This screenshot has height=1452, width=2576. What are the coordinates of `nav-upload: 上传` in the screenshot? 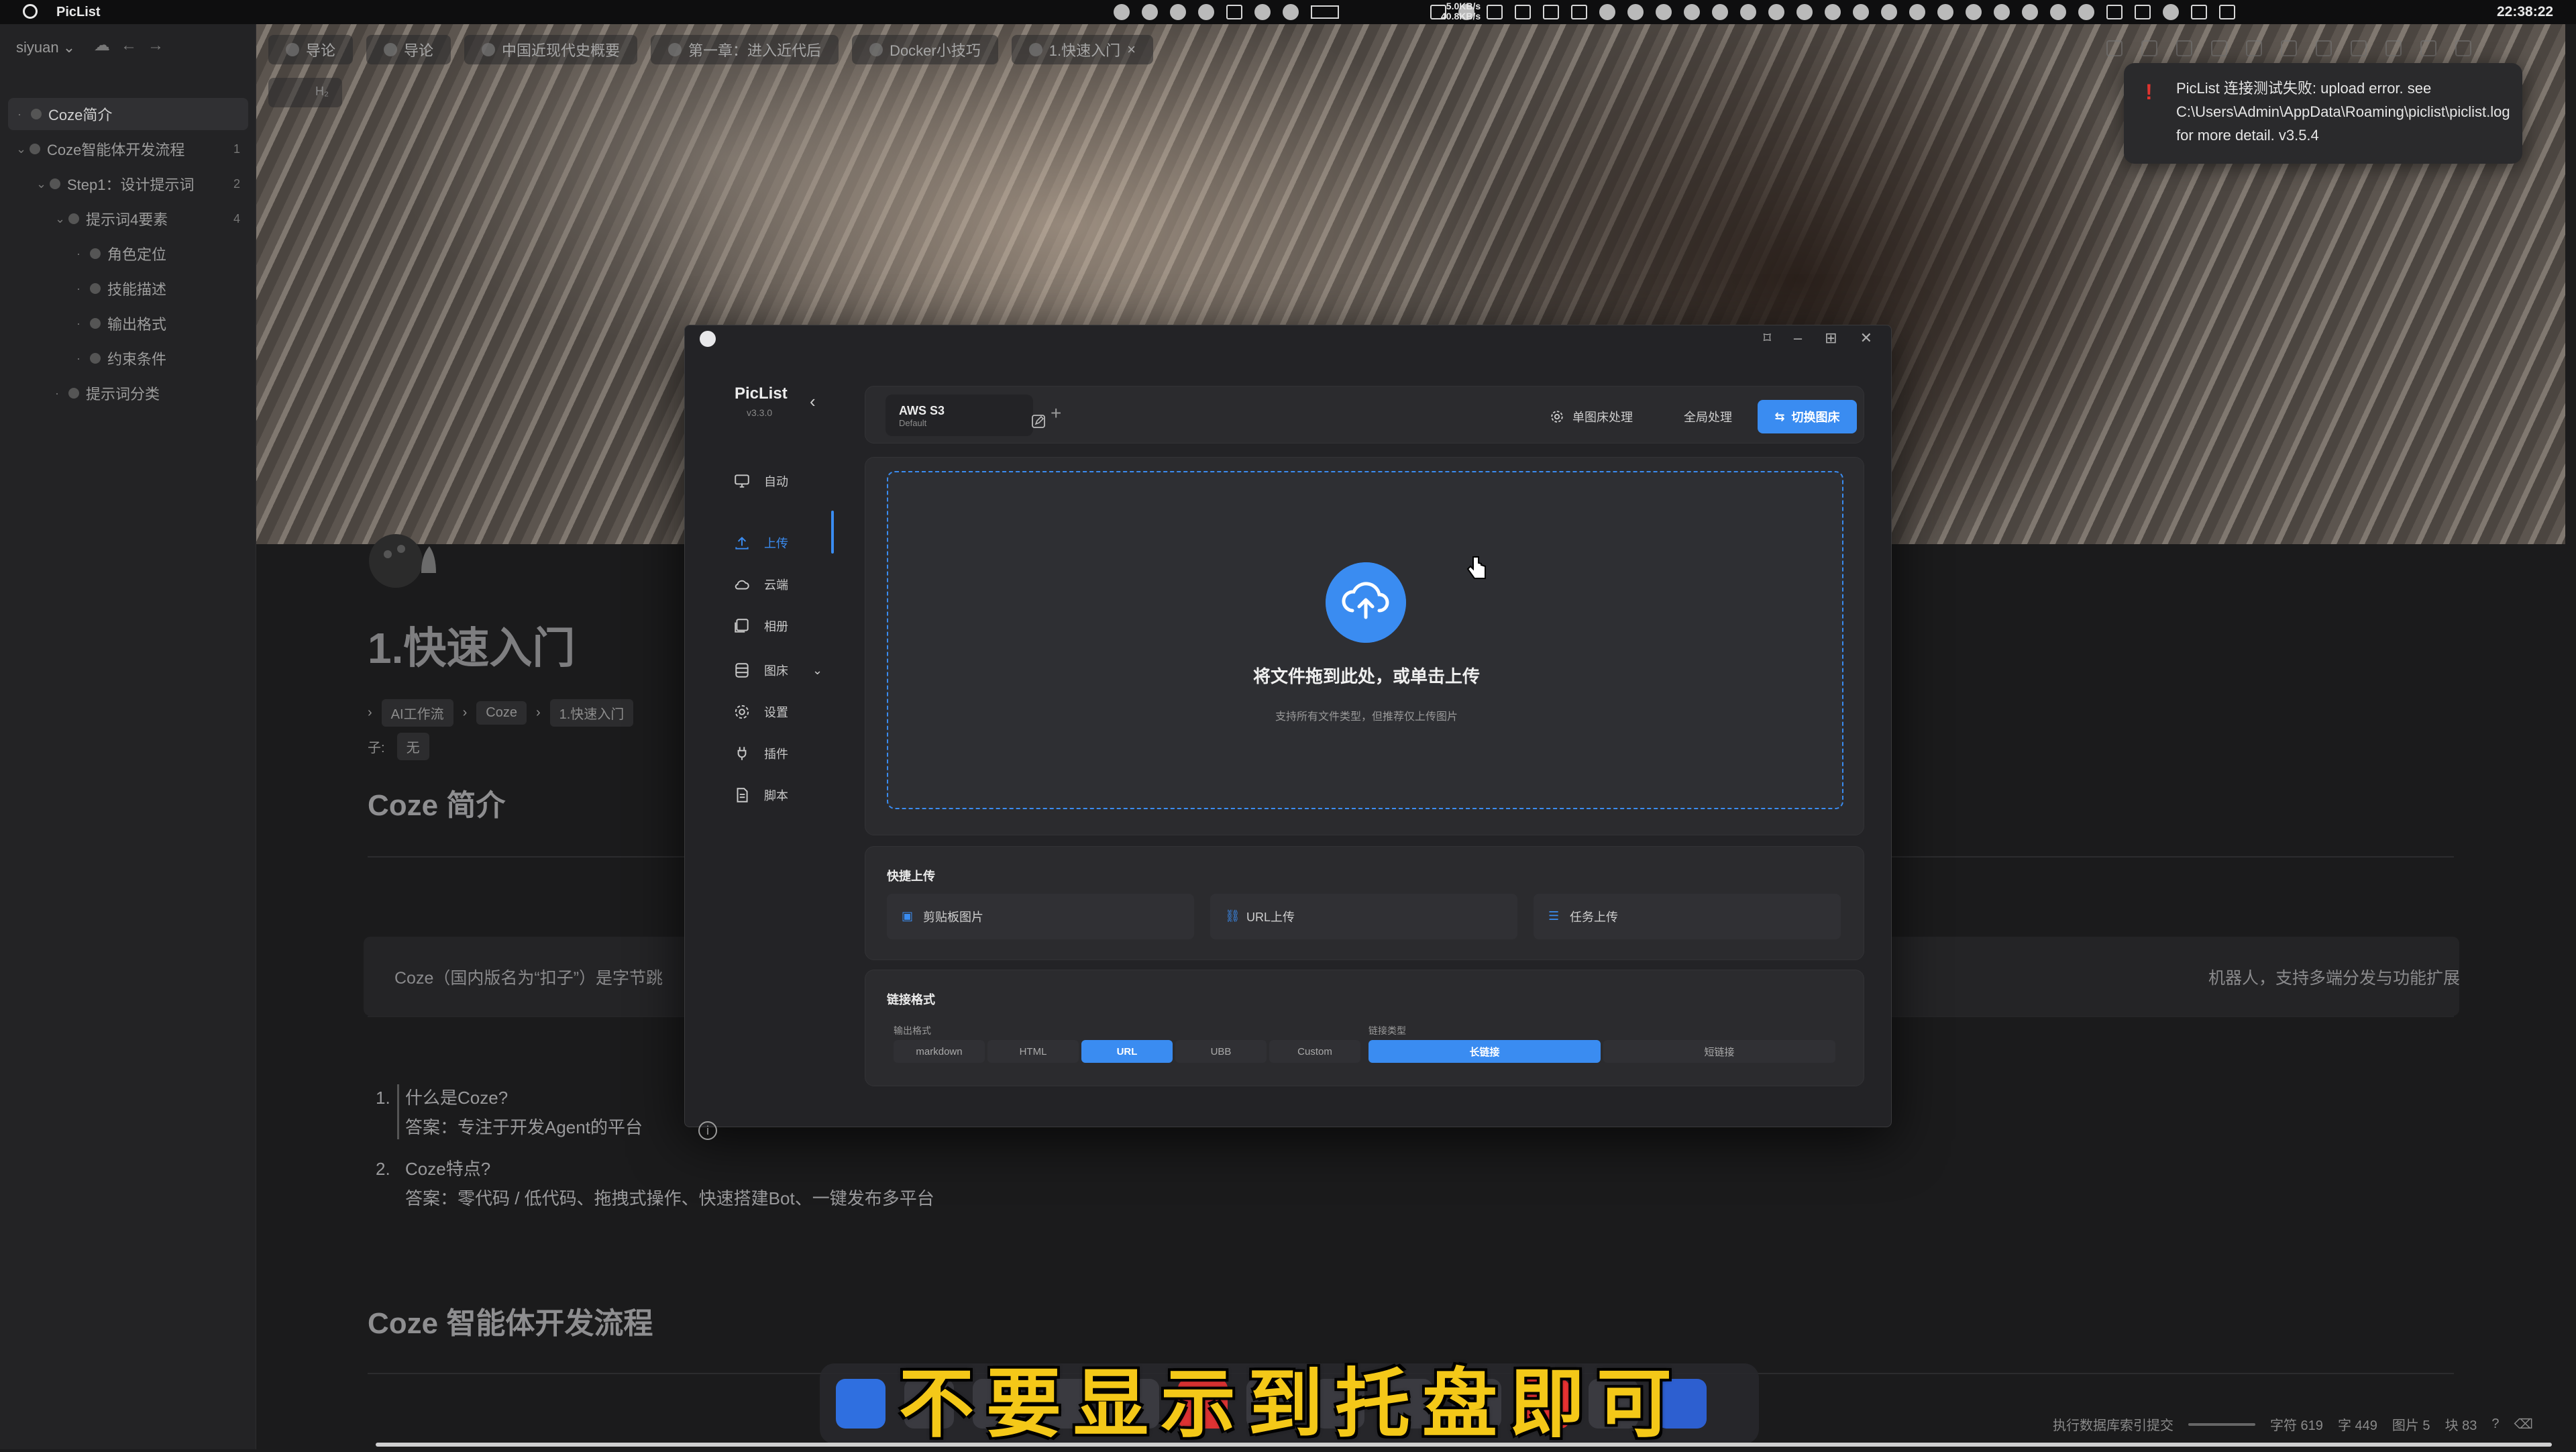 It's located at (780, 543).